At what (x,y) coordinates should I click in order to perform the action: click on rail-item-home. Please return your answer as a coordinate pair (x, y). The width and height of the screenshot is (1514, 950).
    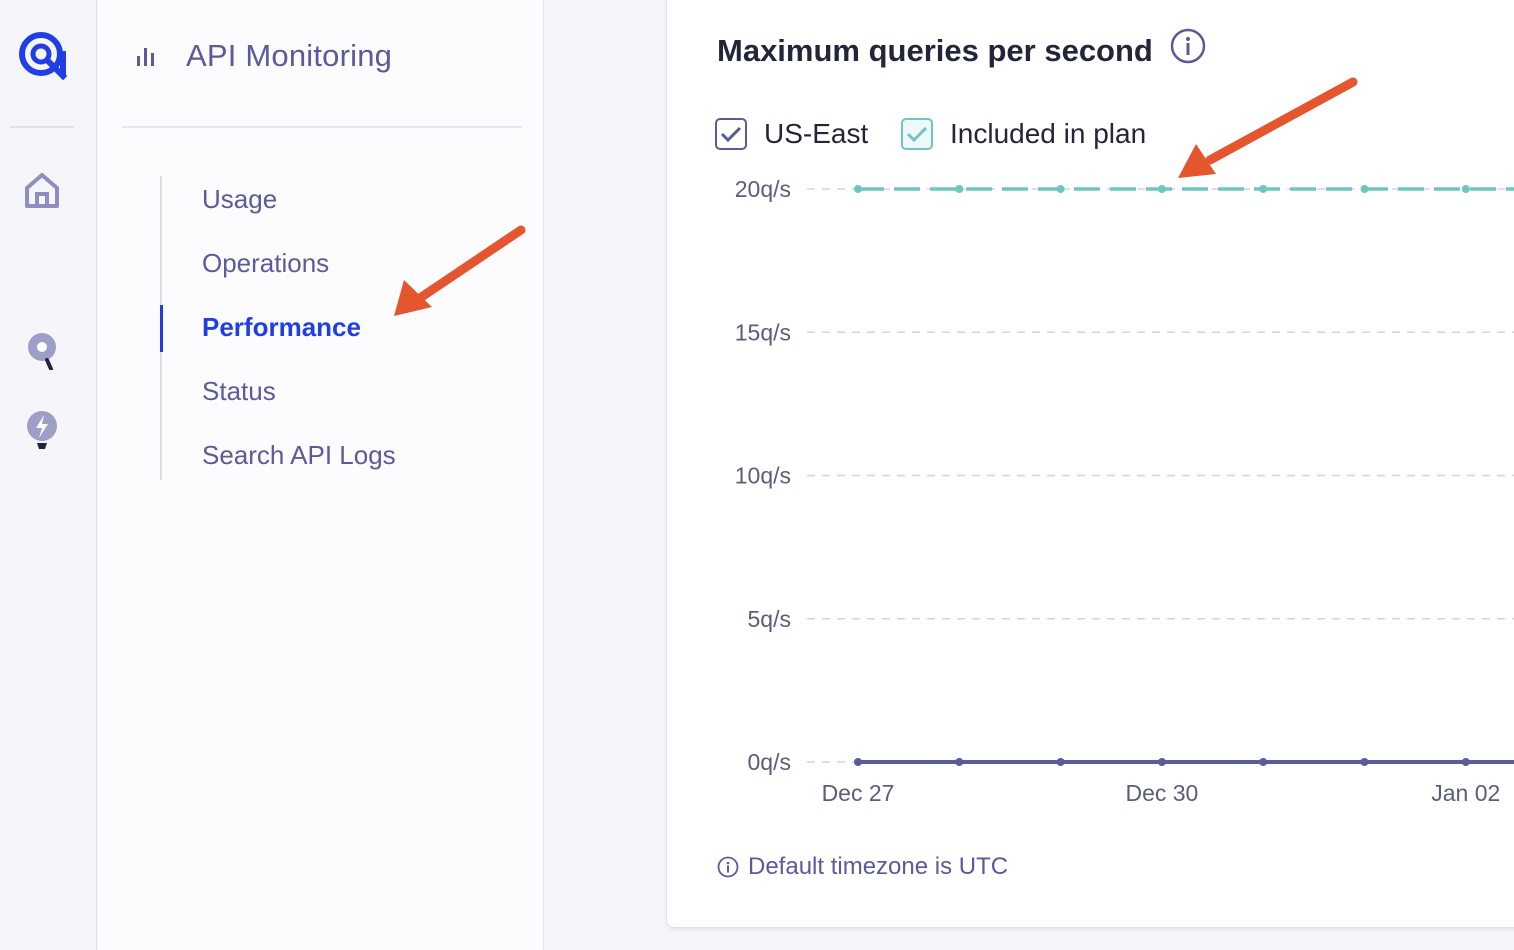
    Looking at the image, I should click on (42, 192).